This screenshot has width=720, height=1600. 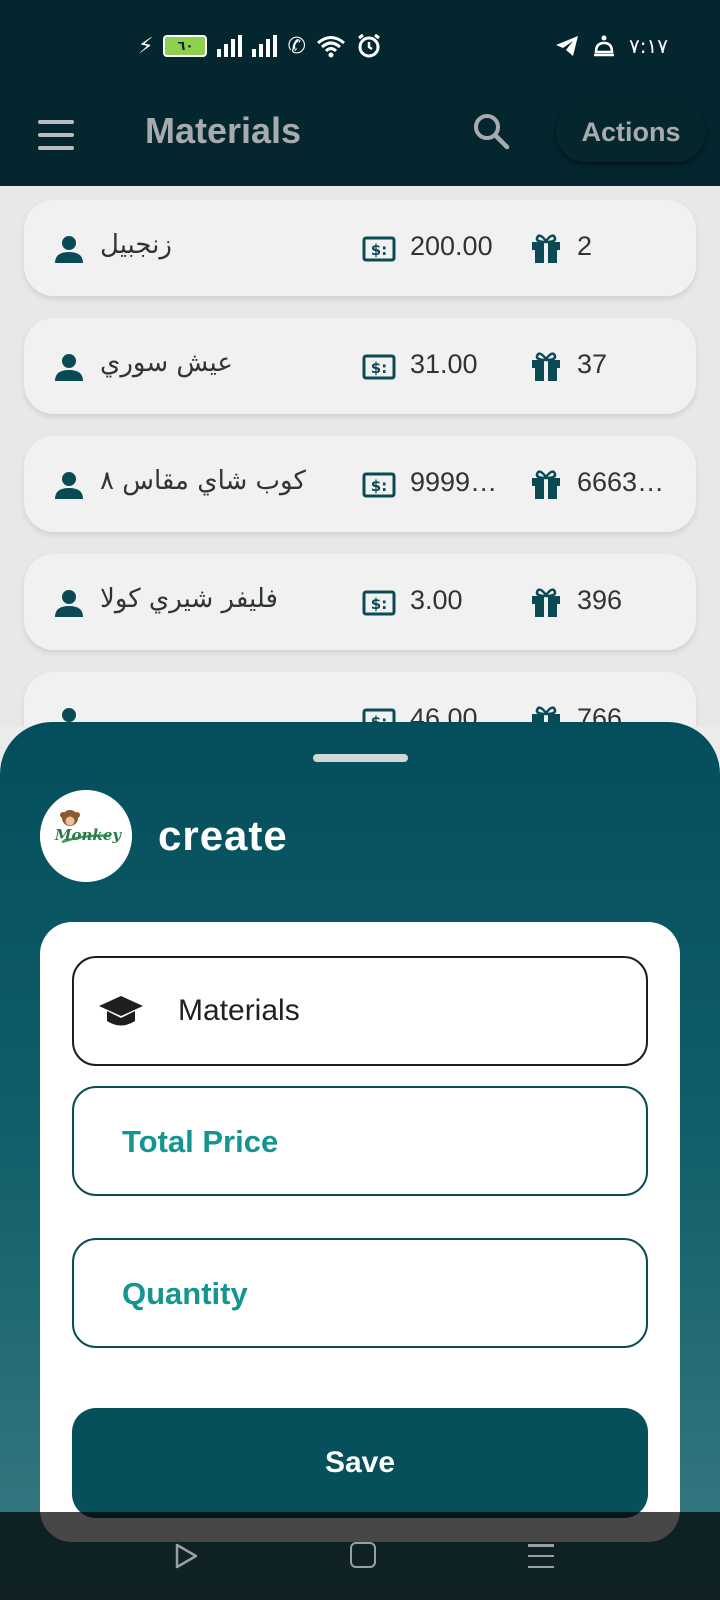 I want to click on notification-icon, so click(x=604, y=46).